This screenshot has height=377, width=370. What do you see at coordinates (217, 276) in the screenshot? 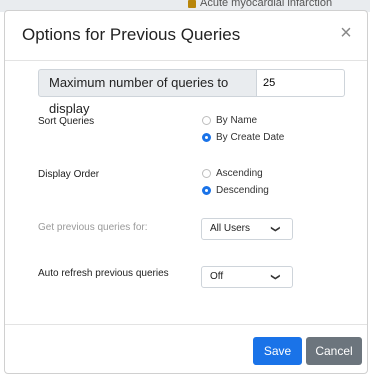
I see `select-value: Off` at bounding box center [217, 276].